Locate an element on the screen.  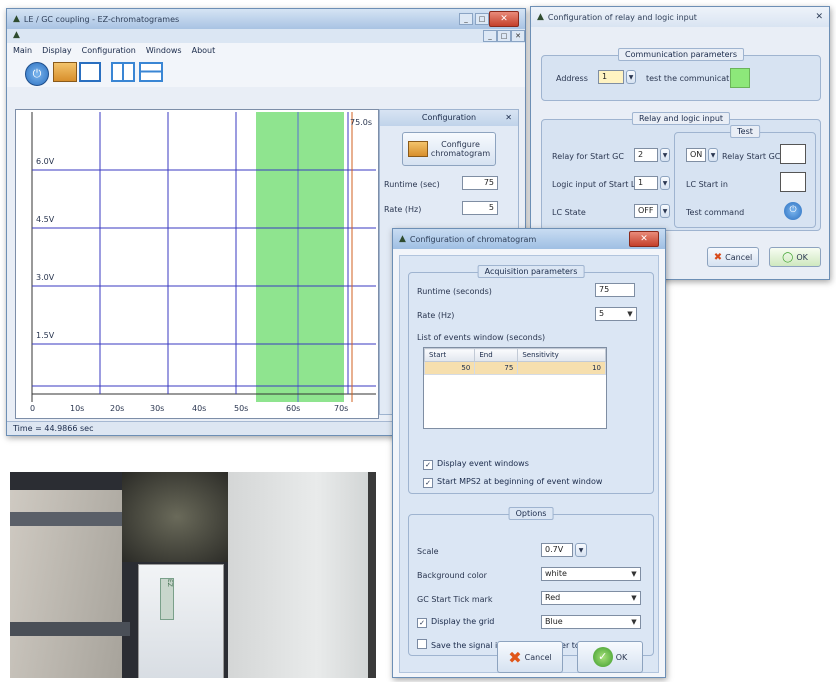
display-grid-check-icon: ✓ is located at coordinates (422, 623).